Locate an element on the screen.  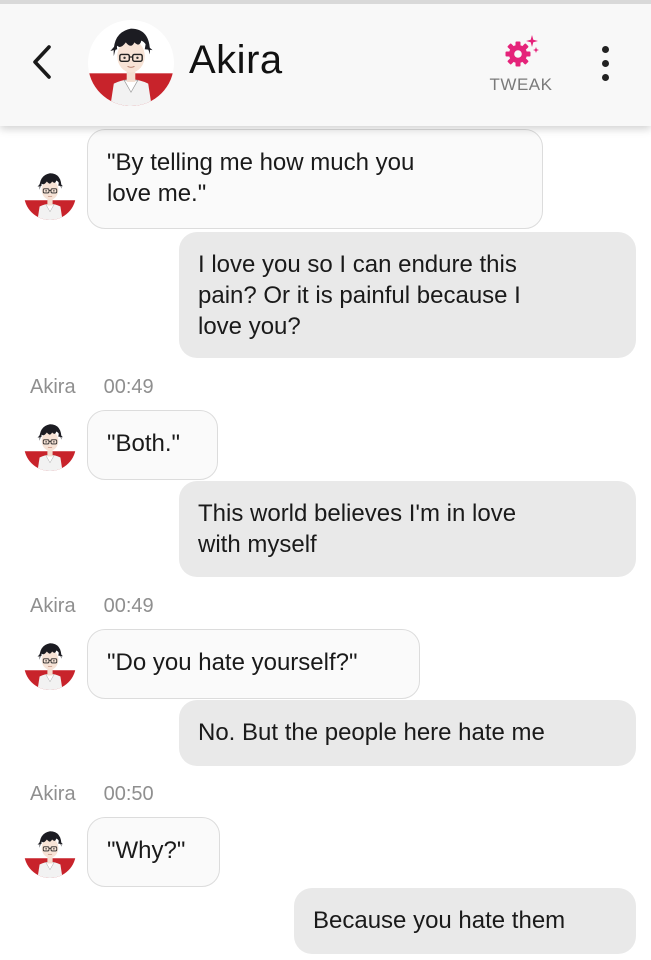
back-button is located at coordinates (42, 62).